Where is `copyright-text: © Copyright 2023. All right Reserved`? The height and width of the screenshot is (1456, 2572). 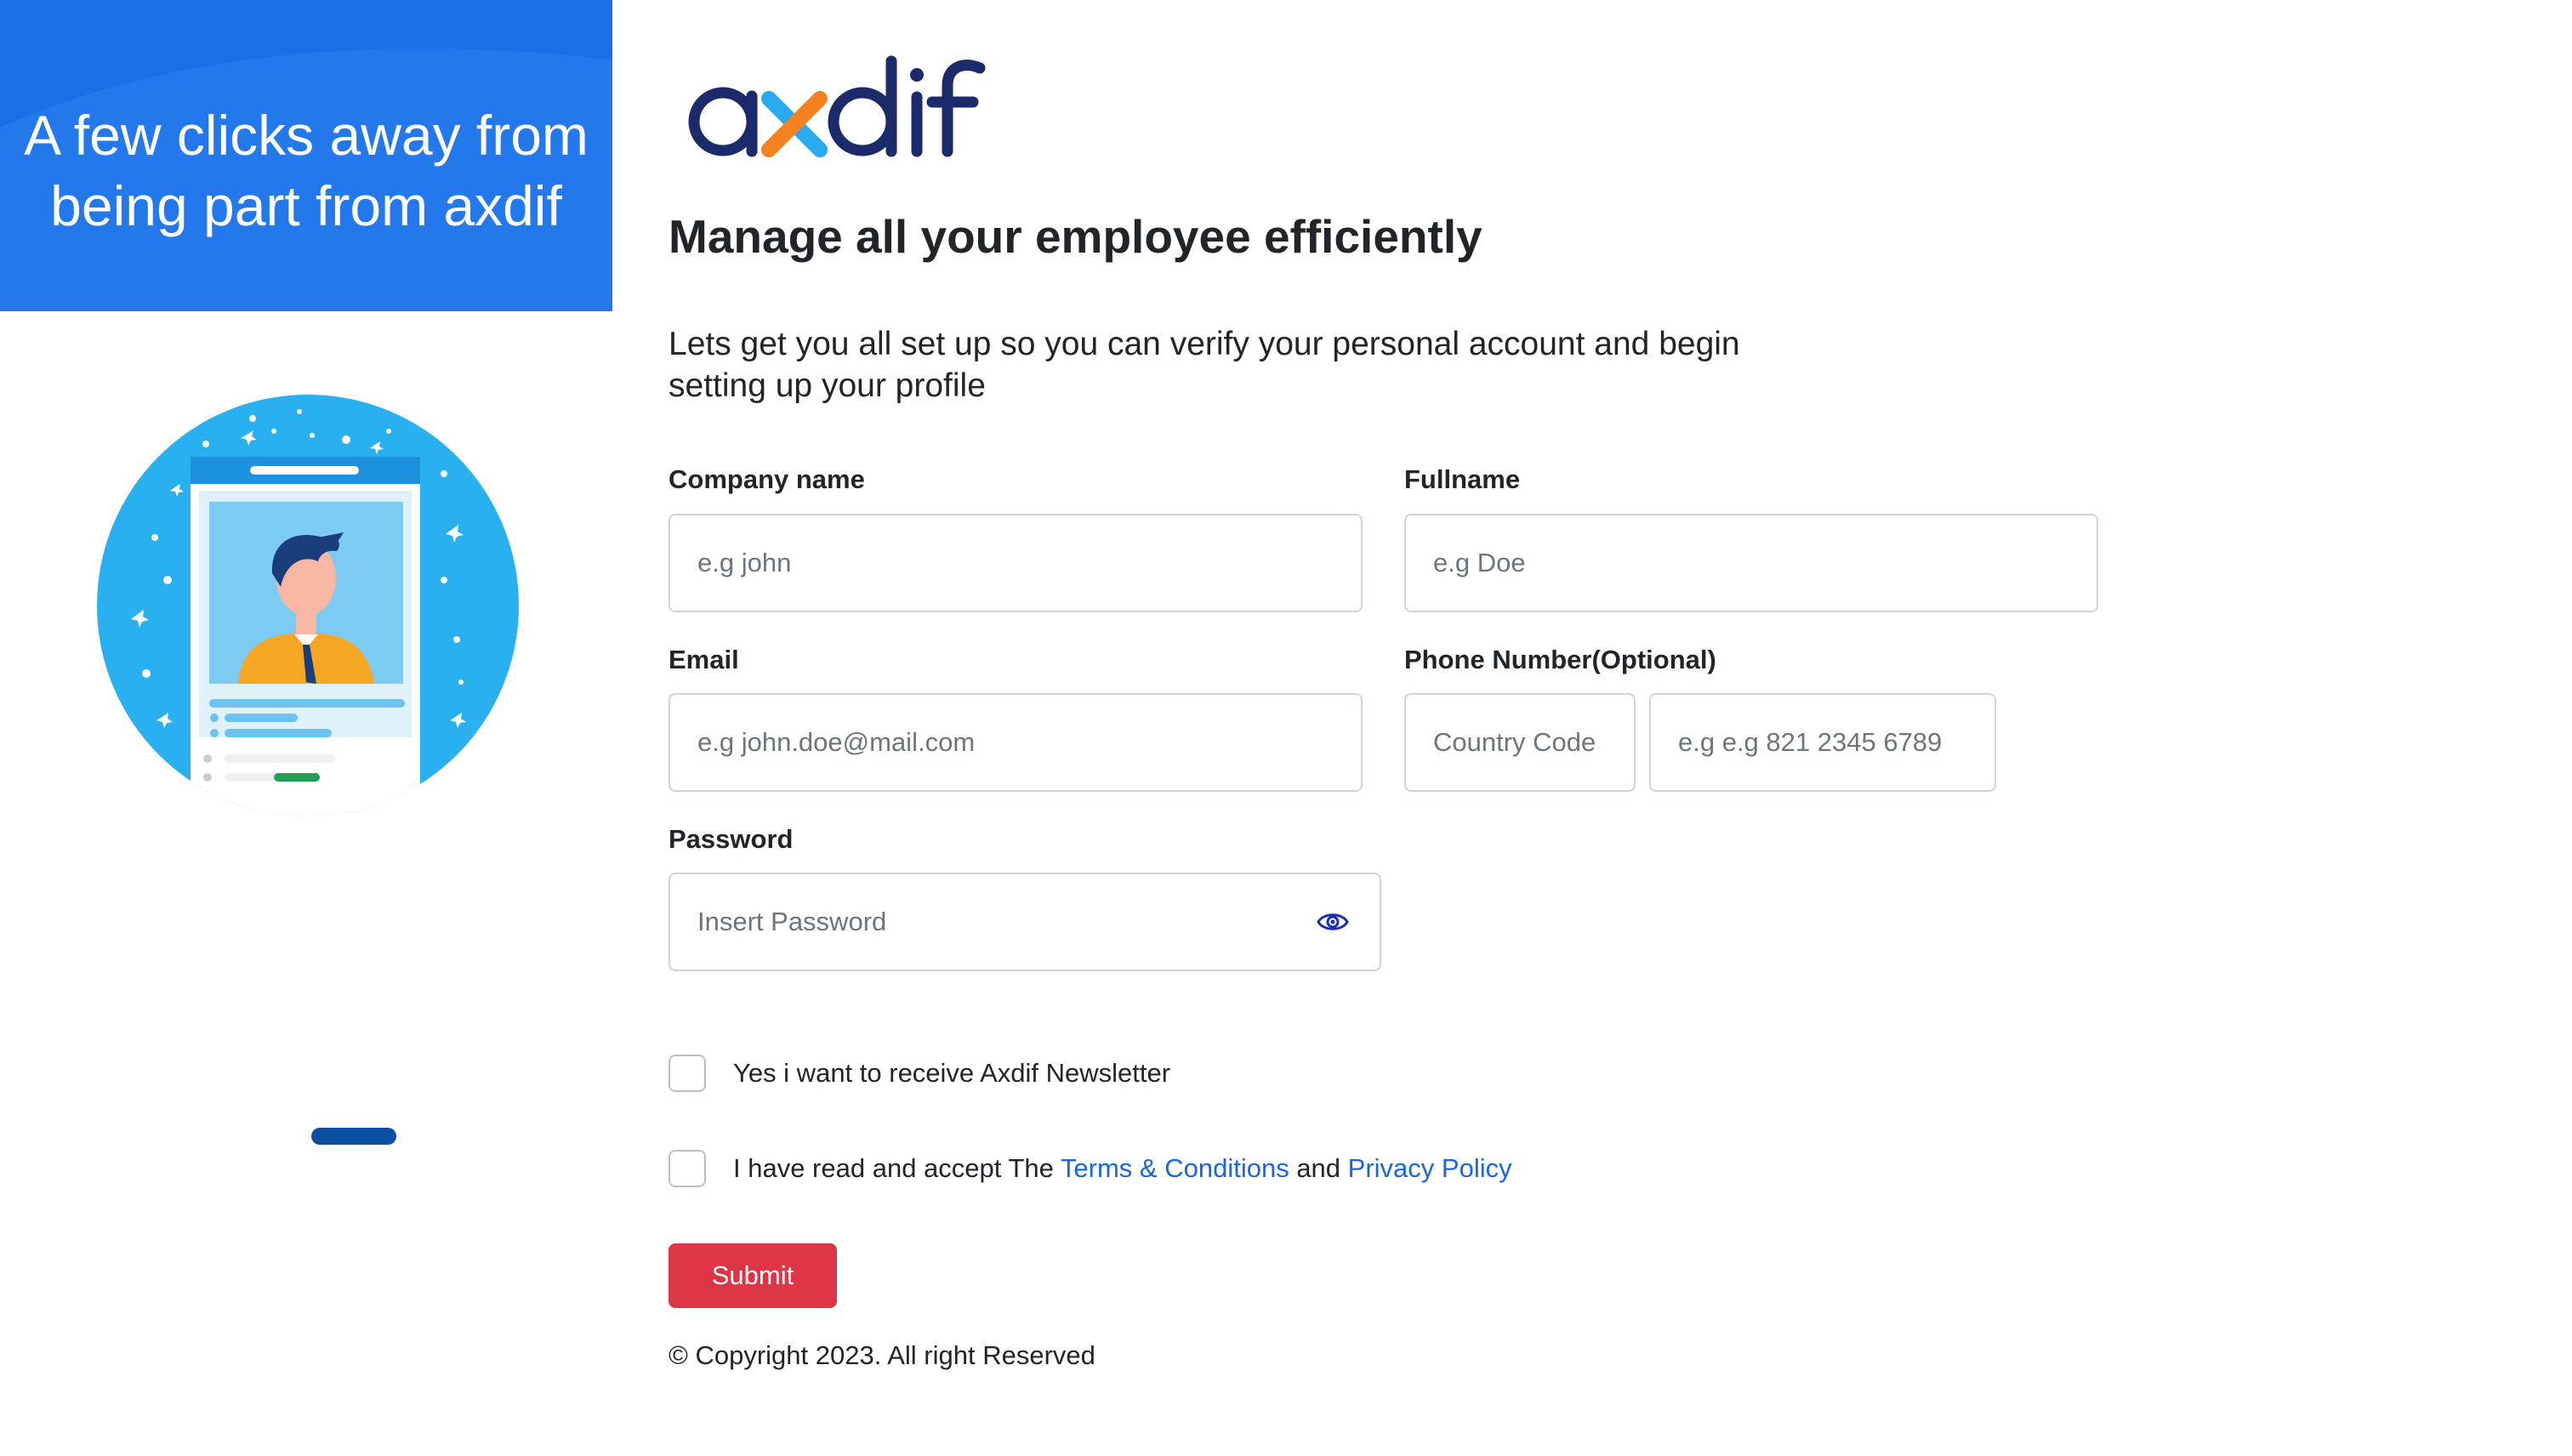
copyright-text: © Copyright 2023. All right Reserved is located at coordinates (882, 1355).